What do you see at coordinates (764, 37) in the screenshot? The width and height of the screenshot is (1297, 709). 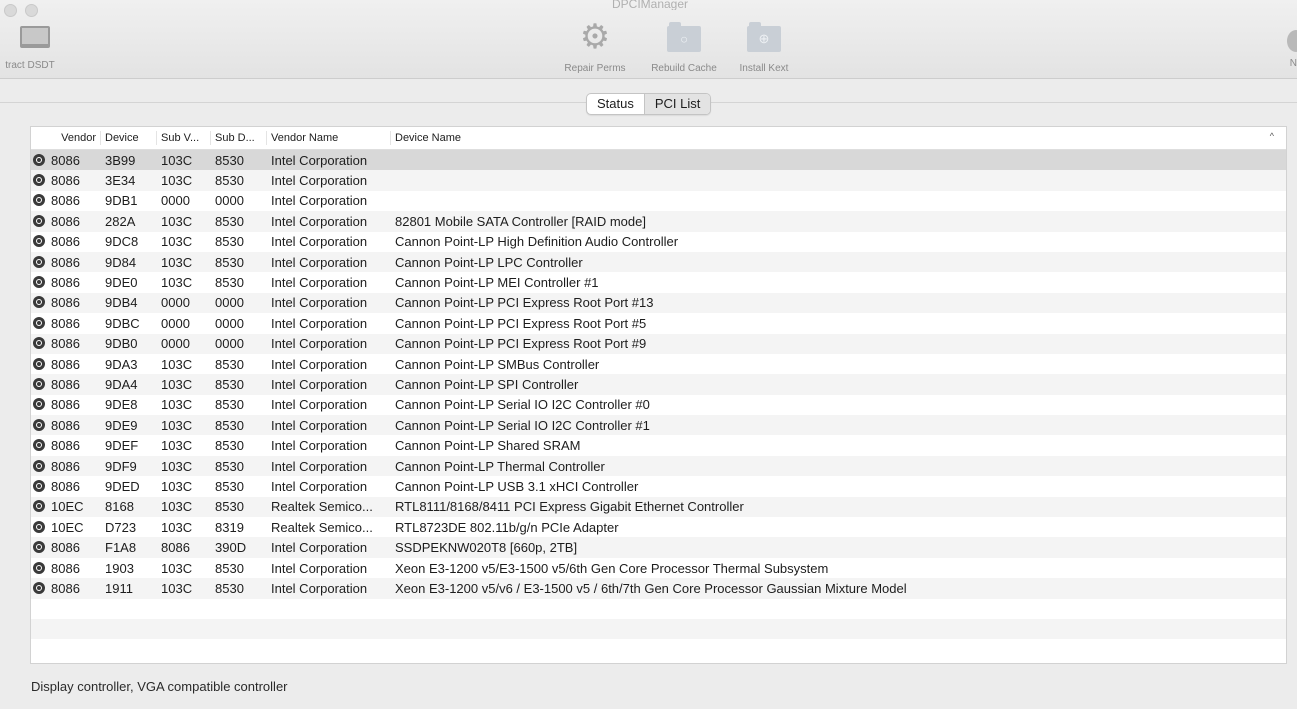 I see `kext-folder-icon: ⊕` at bounding box center [764, 37].